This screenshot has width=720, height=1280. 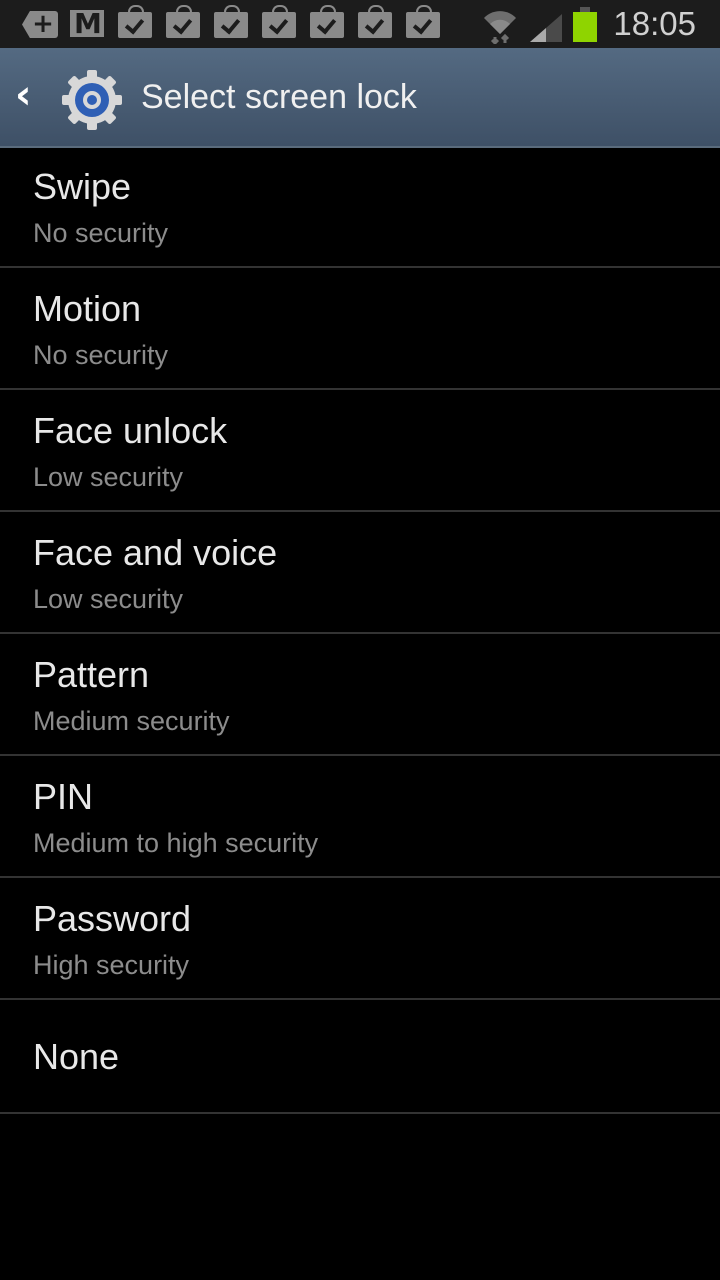 What do you see at coordinates (112, 918) in the screenshot?
I see `option-label: Password` at bounding box center [112, 918].